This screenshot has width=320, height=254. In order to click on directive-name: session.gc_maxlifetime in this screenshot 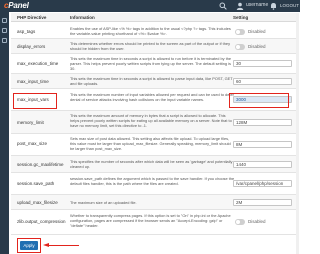, I will do `click(40, 164)`.